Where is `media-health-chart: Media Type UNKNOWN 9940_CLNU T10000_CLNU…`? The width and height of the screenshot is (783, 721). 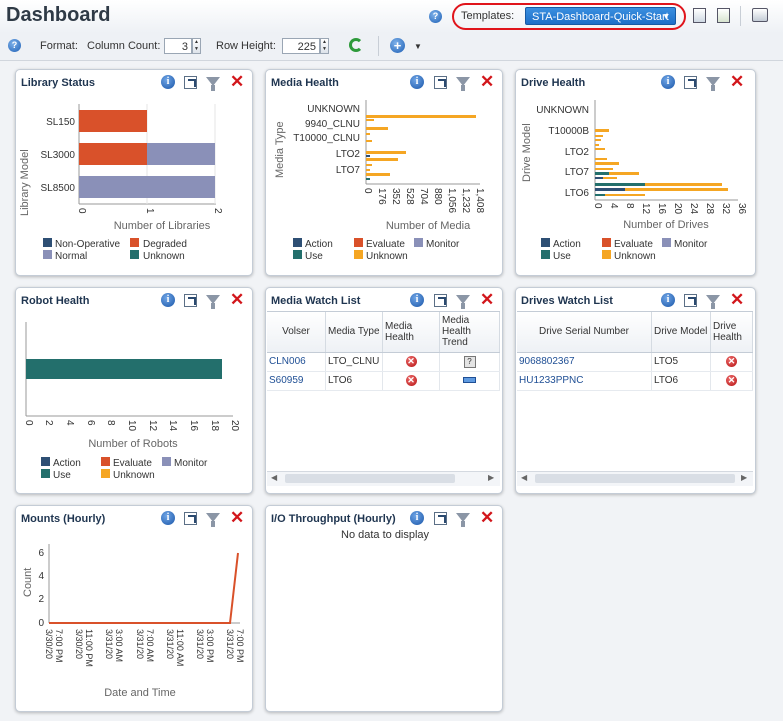 media-health-chart: Media Type UNKNOWN 9940_CLNU T10000_CLNU… is located at coordinates (379, 181).